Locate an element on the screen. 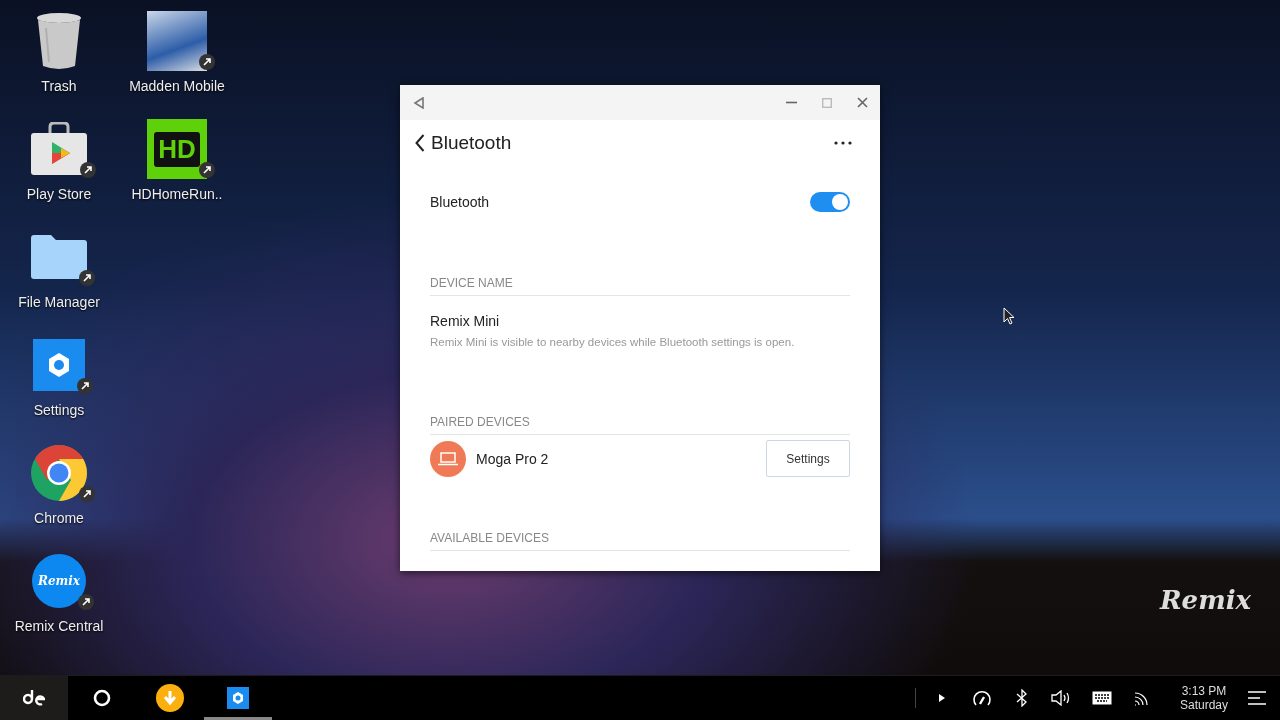 The image size is (1280, 720). logo-text: Remix is located at coordinates (59, 581).